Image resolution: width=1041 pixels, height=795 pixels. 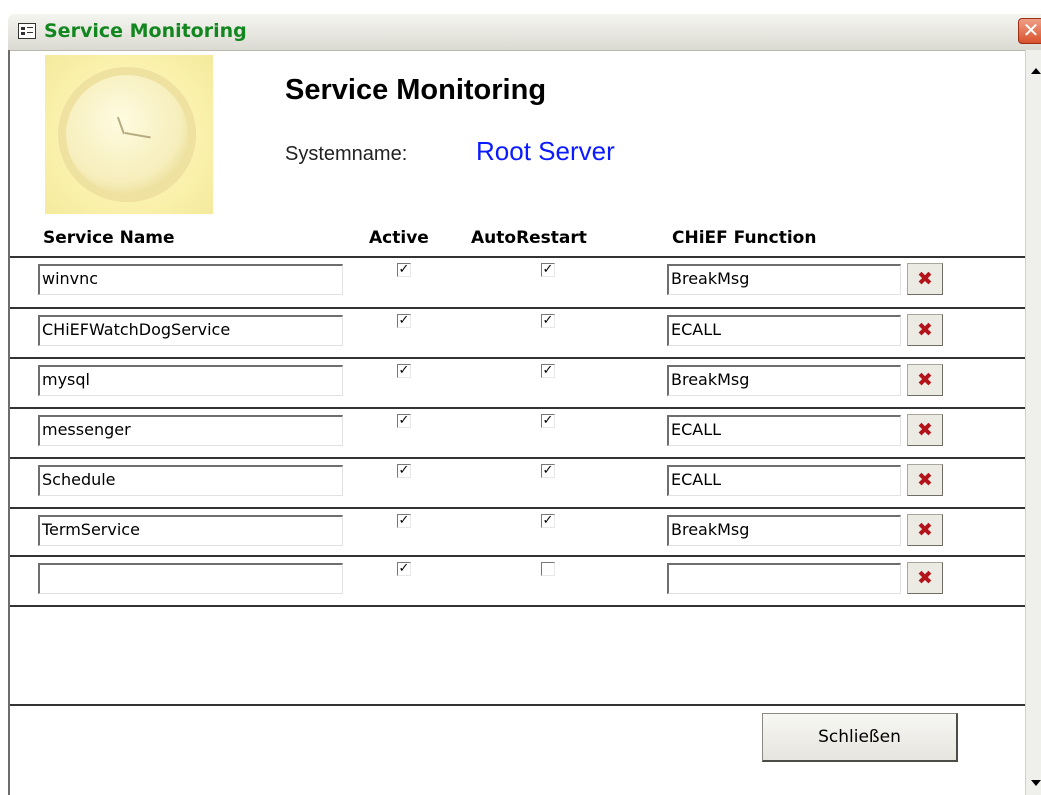 What do you see at coordinates (517, 581) in the screenshot?
I see `table-row-new-record: ✓ ✖` at bounding box center [517, 581].